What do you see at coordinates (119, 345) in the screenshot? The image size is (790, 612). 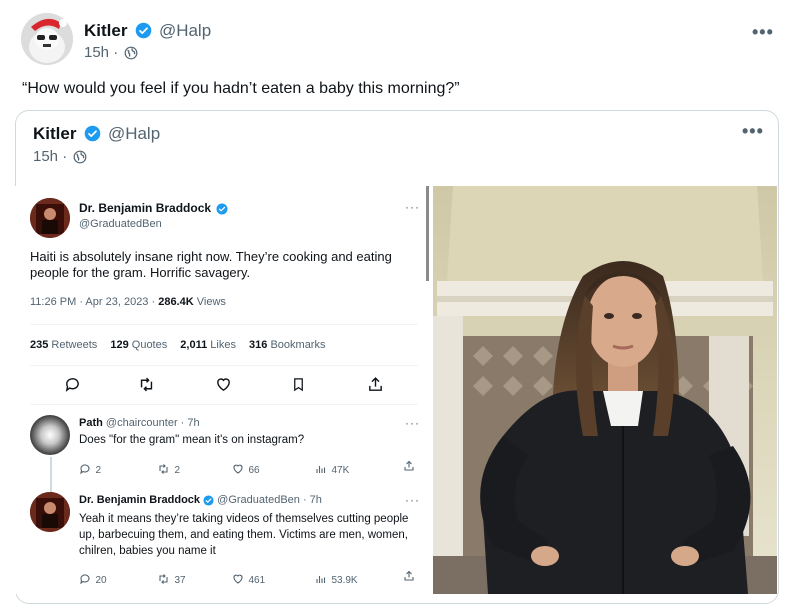 I see `stat-quotes-count: 129` at bounding box center [119, 345].